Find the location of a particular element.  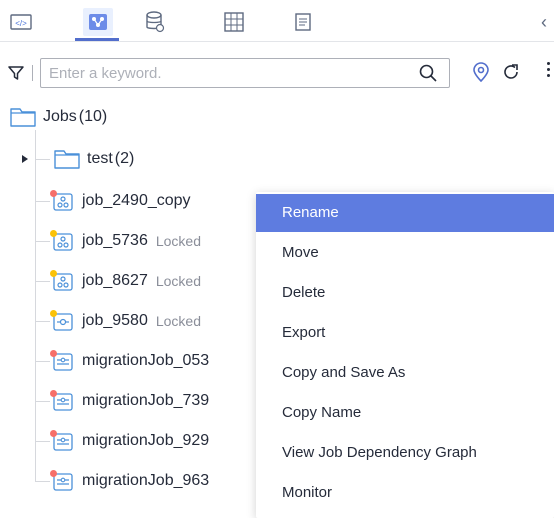

tree-node-count: (2) is located at coordinates (124, 158).